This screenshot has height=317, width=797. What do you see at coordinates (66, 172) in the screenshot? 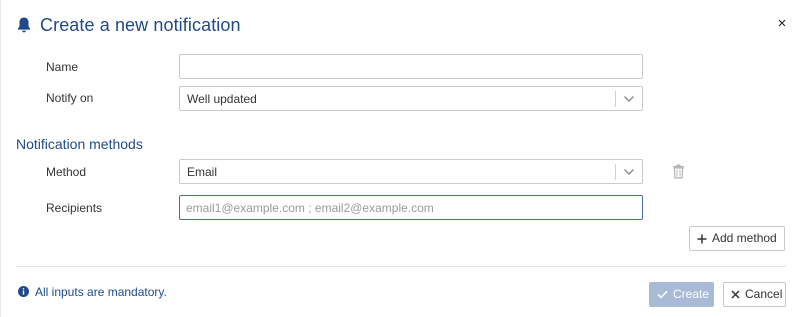
I see `method-label: Method` at bounding box center [66, 172].